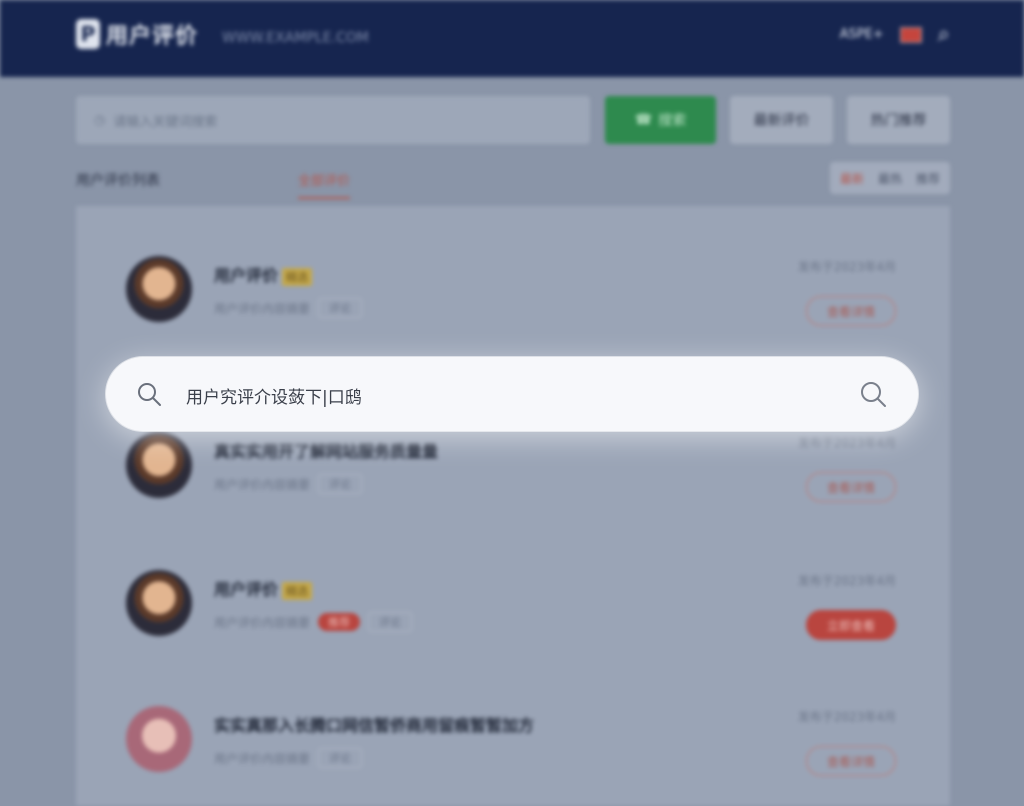 The image size is (1024, 806). Describe the element at coordinates (339, 622) in the screenshot. I see `recommend-badge: 推荐` at that location.